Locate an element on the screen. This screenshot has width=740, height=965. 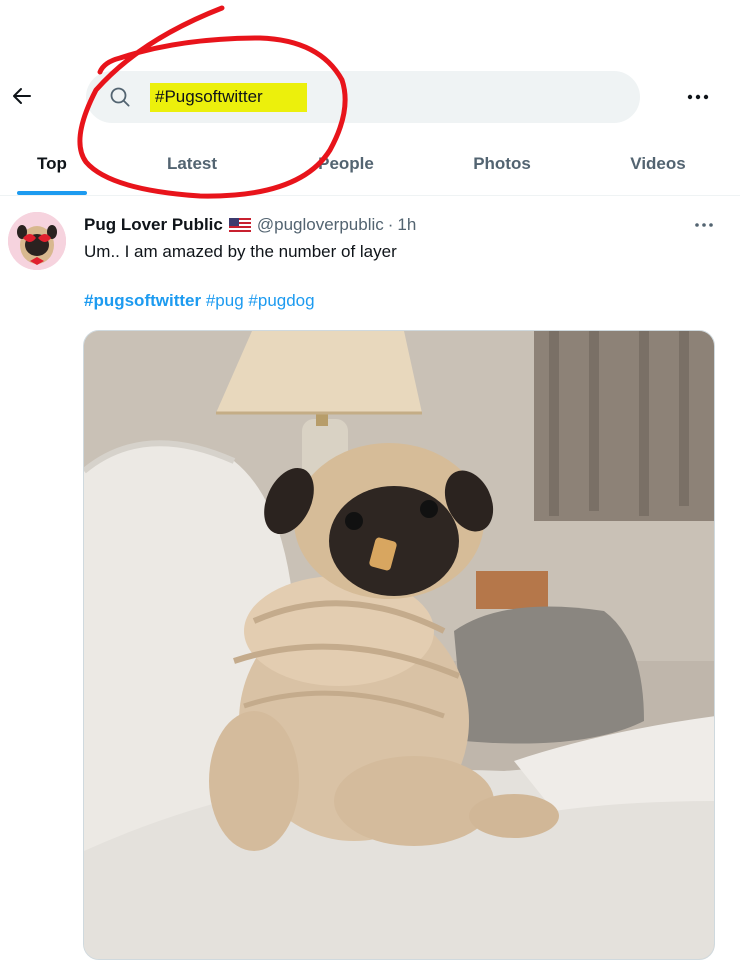
display-name: Pug Lover Public is located at coordinates (153, 225).